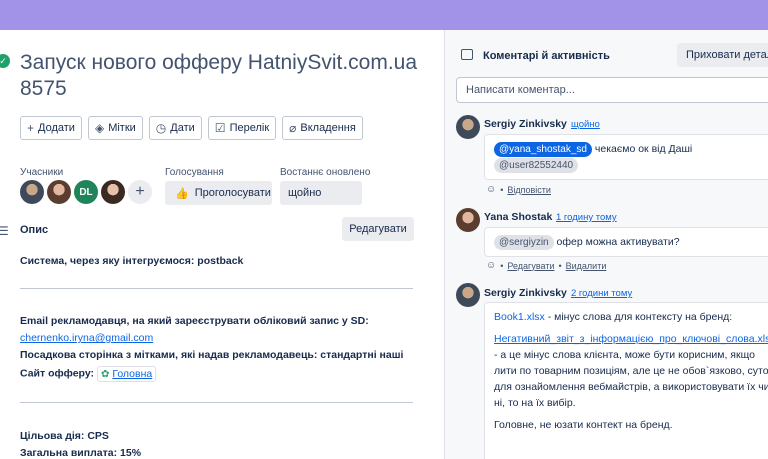 Image resolution: width=768 pixels, height=459 pixels. Describe the element at coordinates (529, 190) in the screenshot. I see `reply-button: Відповісти` at that location.